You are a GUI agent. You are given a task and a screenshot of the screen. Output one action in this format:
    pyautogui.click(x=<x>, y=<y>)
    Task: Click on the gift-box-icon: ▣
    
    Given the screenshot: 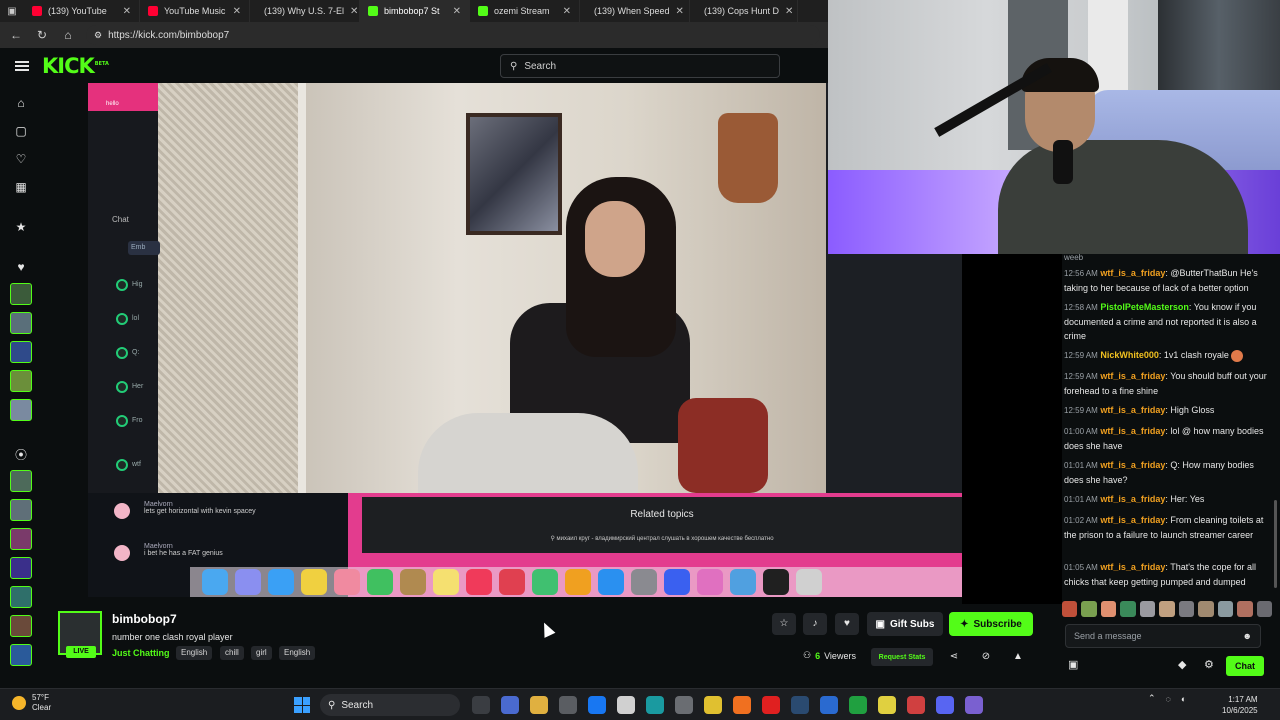 What is the action you would take?
    pyautogui.click(x=1073, y=664)
    